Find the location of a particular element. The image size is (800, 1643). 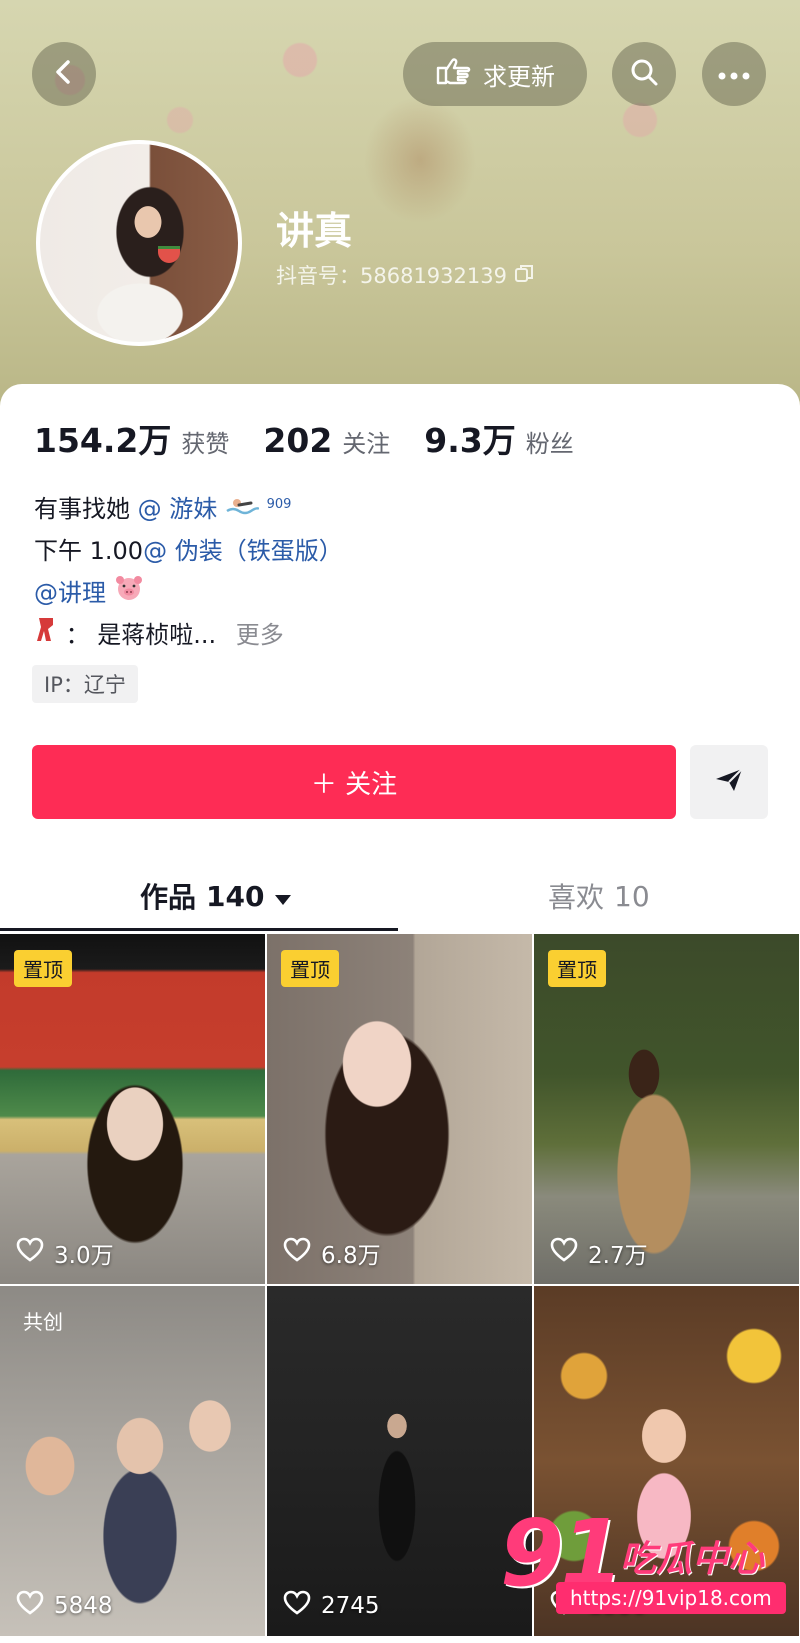

like-count-text: 3.0万 is located at coordinates (84, 1256).